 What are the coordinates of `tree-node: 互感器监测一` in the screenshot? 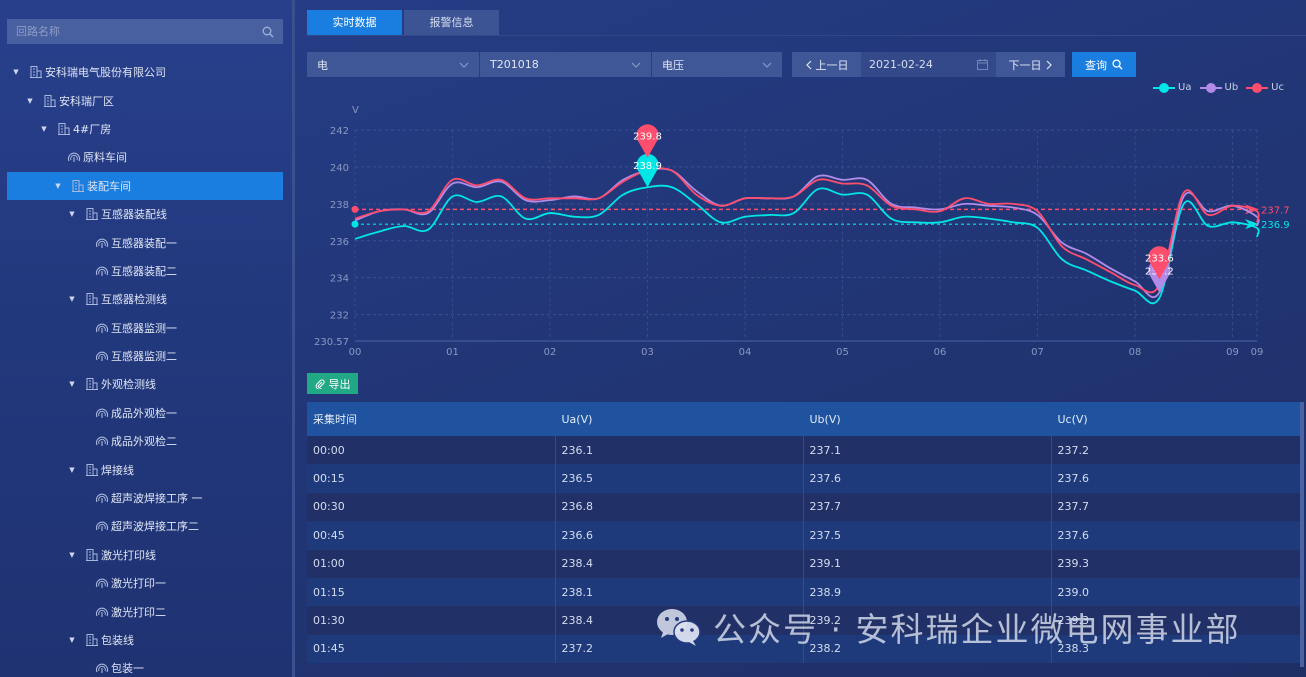 It's located at (145, 328).